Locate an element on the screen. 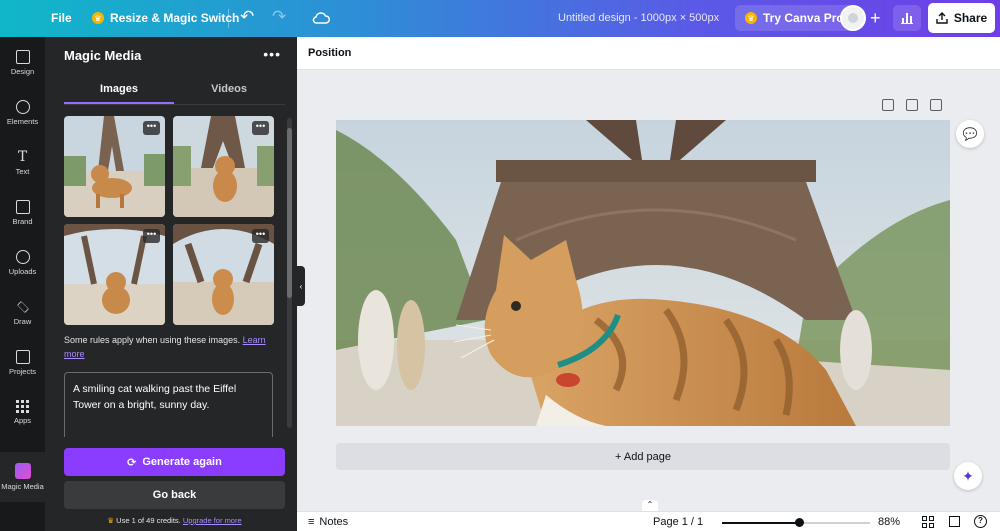 The width and height of the screenshot is (1000, 531). upload-icon is located at coordinates (22, 256).